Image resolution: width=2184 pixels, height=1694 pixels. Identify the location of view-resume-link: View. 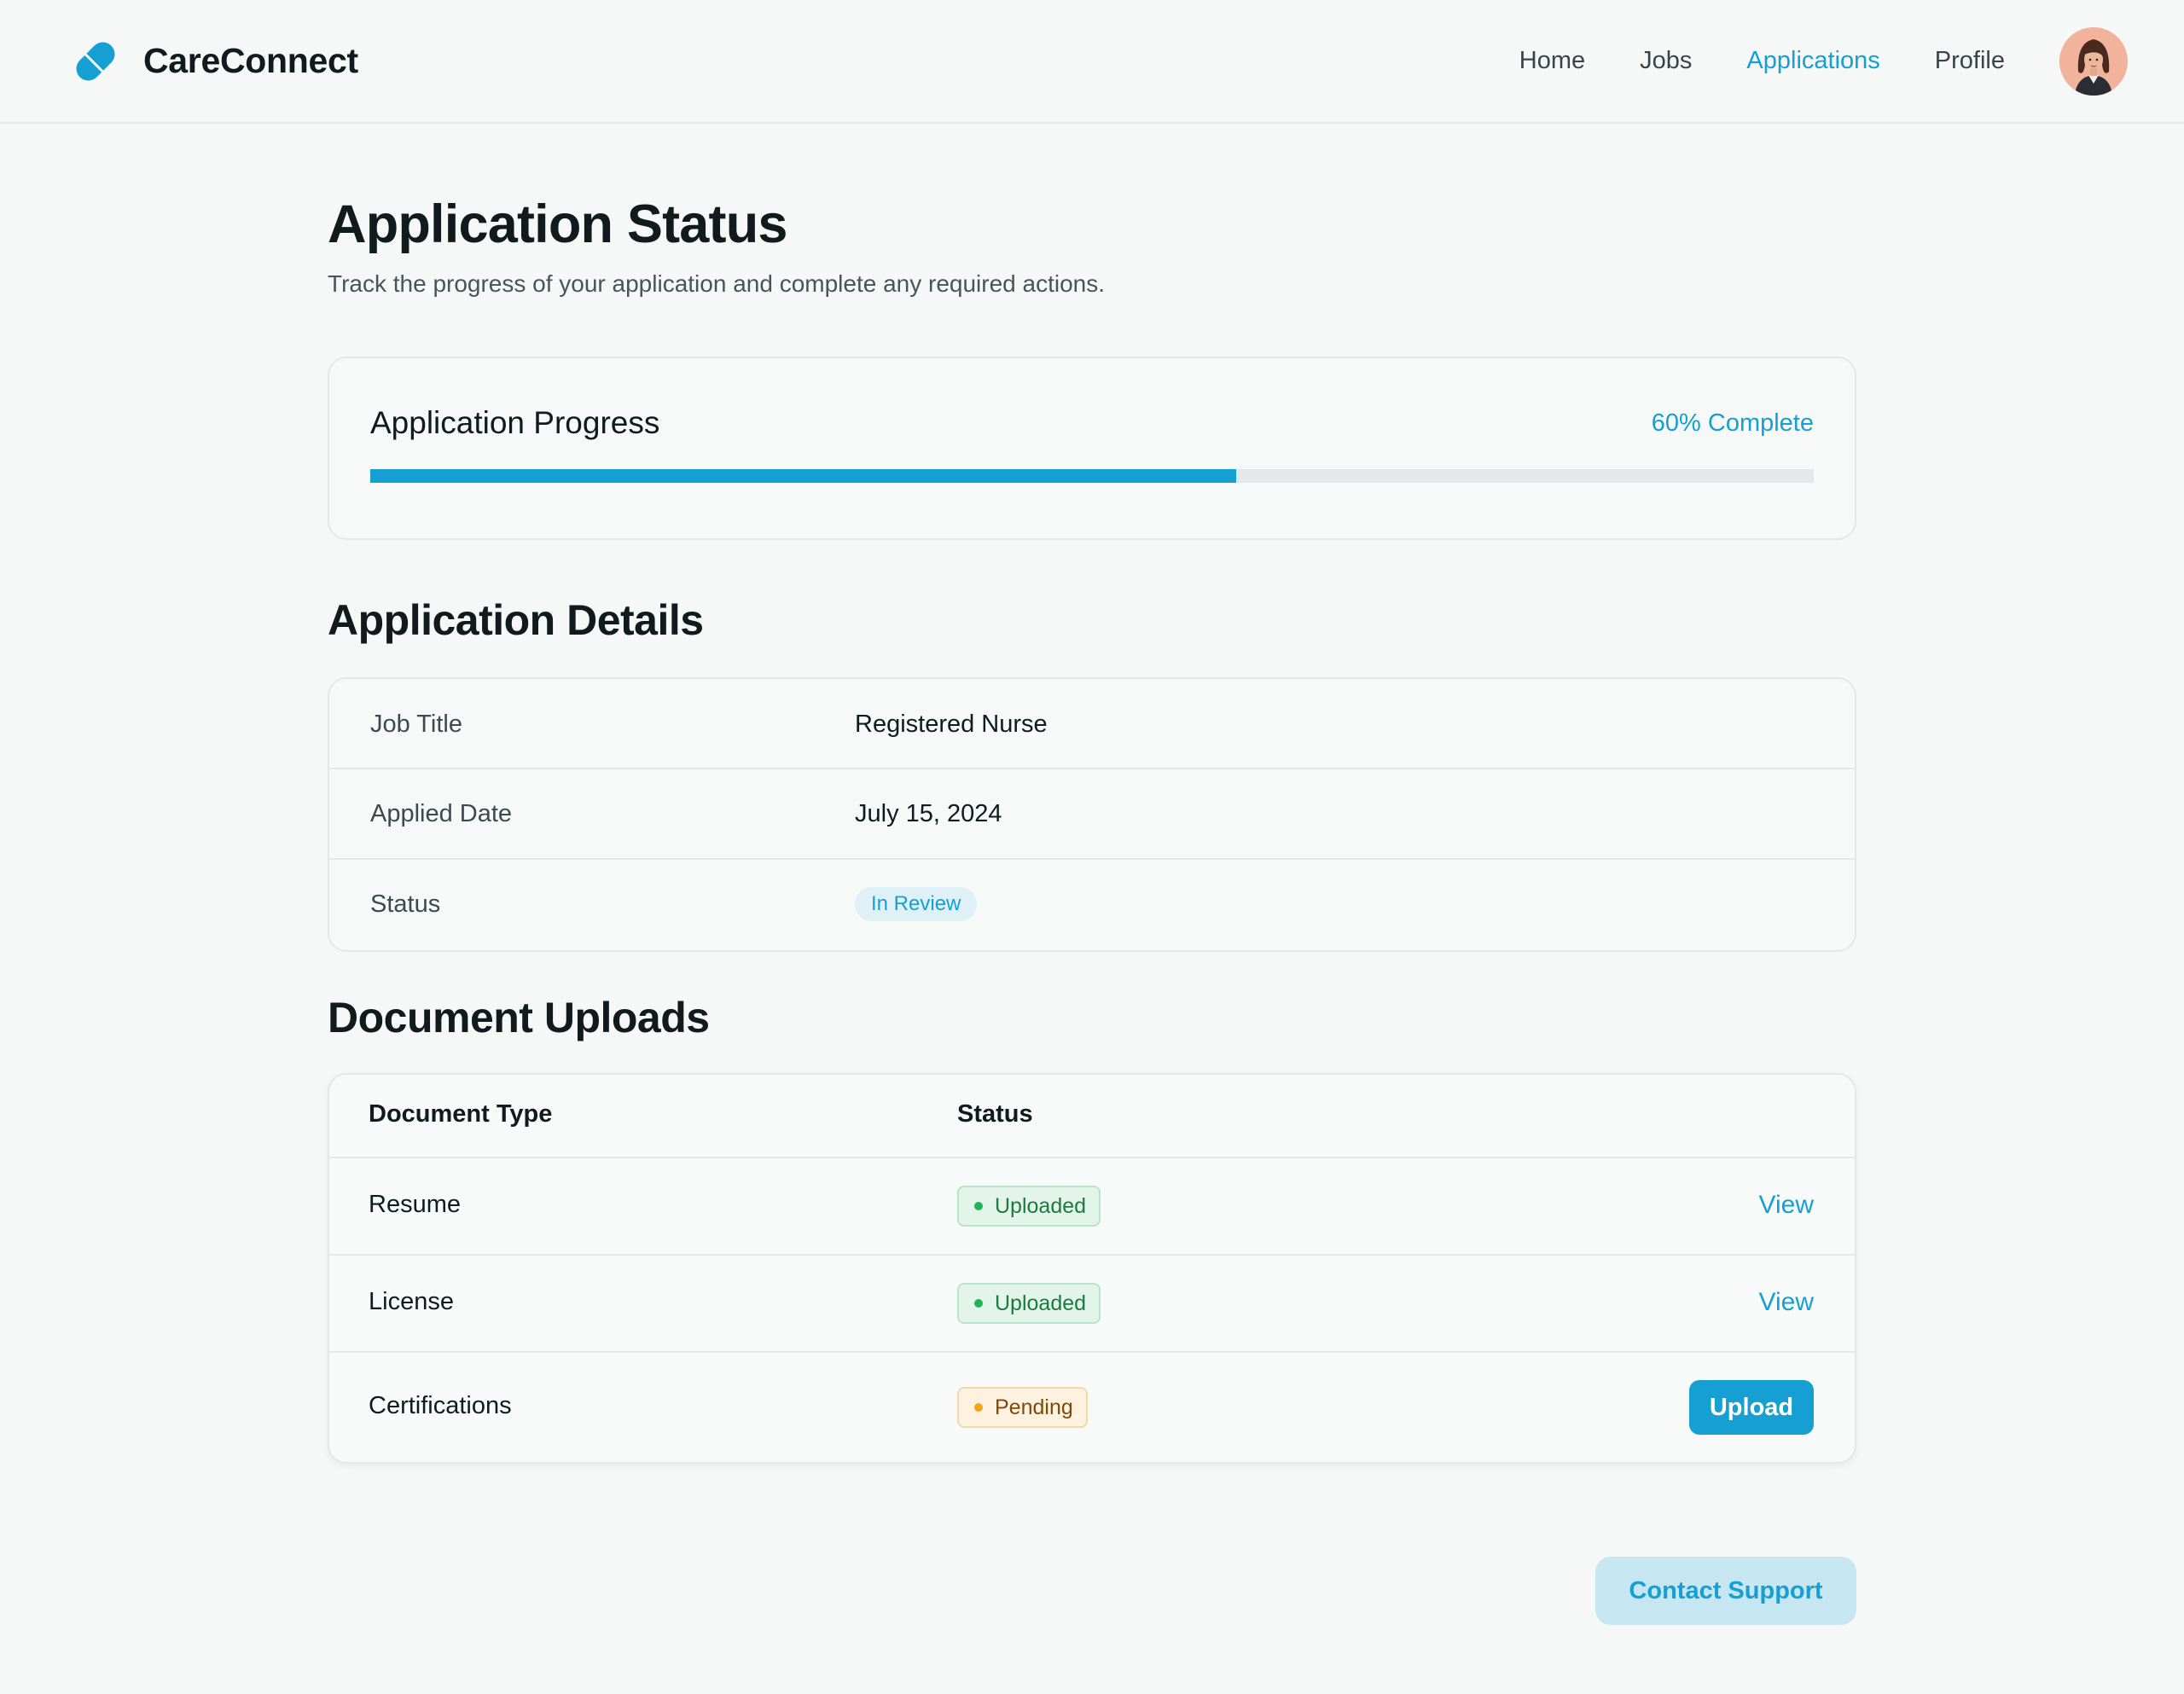
(1786, 1205).